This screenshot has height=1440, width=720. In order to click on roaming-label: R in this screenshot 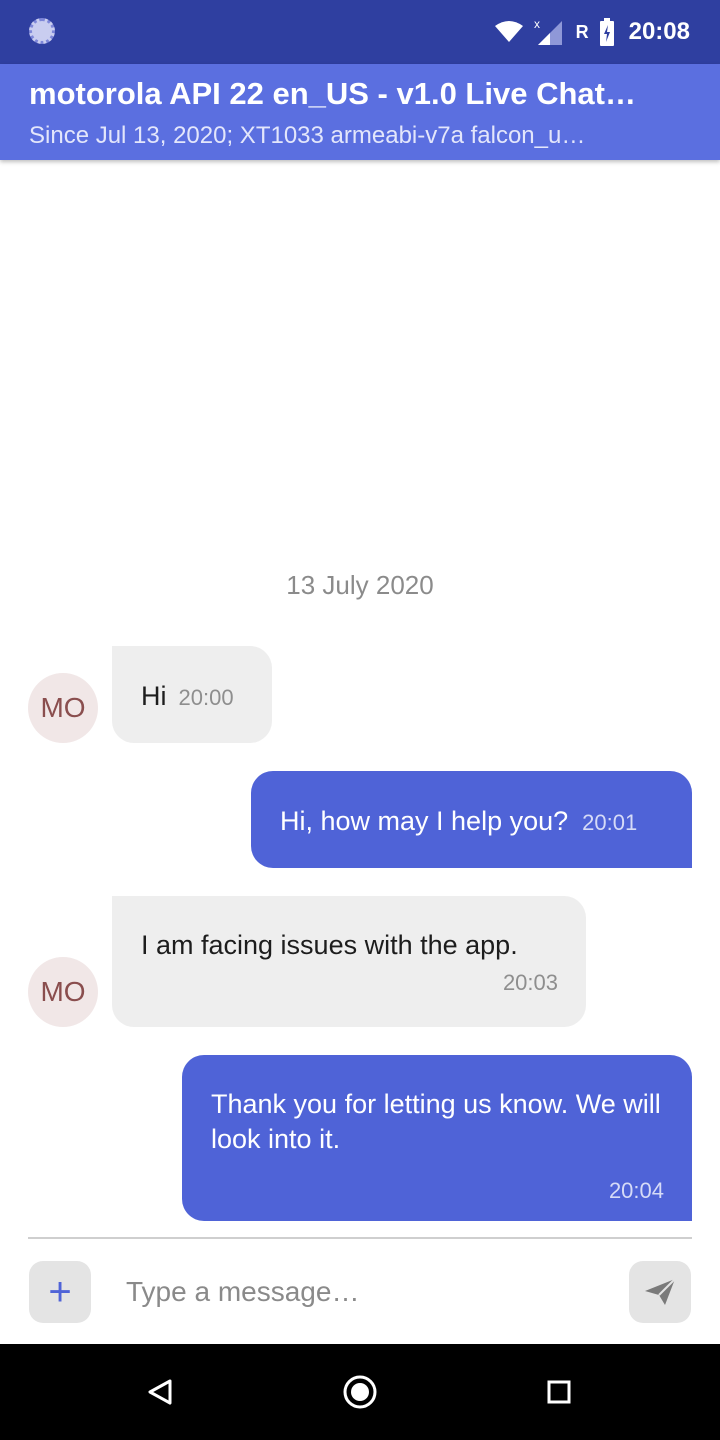, I will do `click(582, 31)`.